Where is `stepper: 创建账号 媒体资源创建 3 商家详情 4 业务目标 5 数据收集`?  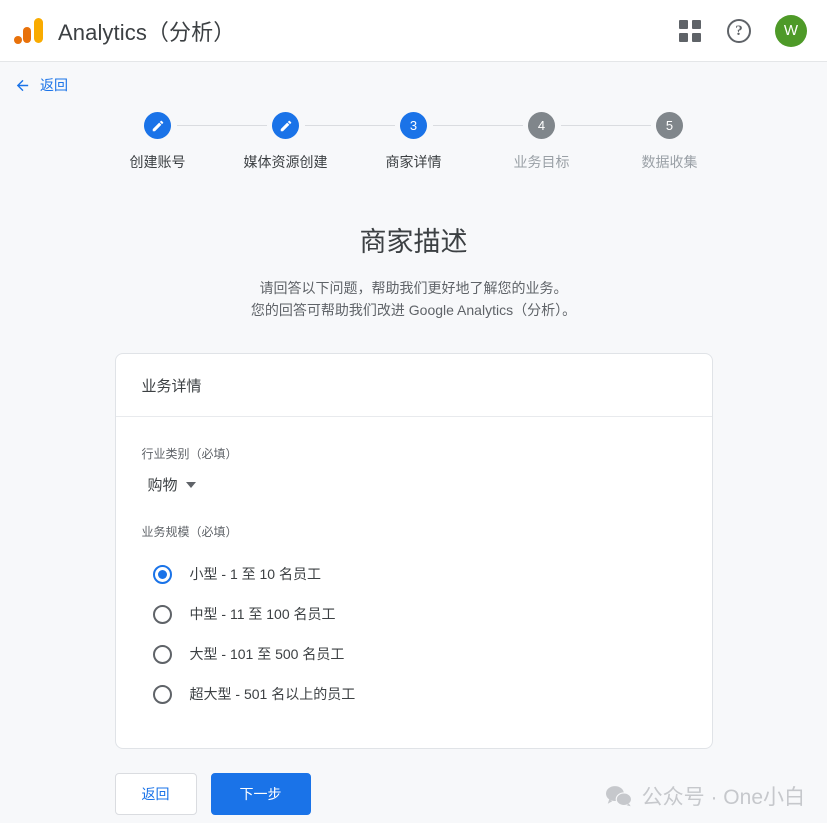
stepper: 创建账号 媒体资源创建 3 商家详情 4 业务目标 5 数据收集 is located at coordinates (414, 142).